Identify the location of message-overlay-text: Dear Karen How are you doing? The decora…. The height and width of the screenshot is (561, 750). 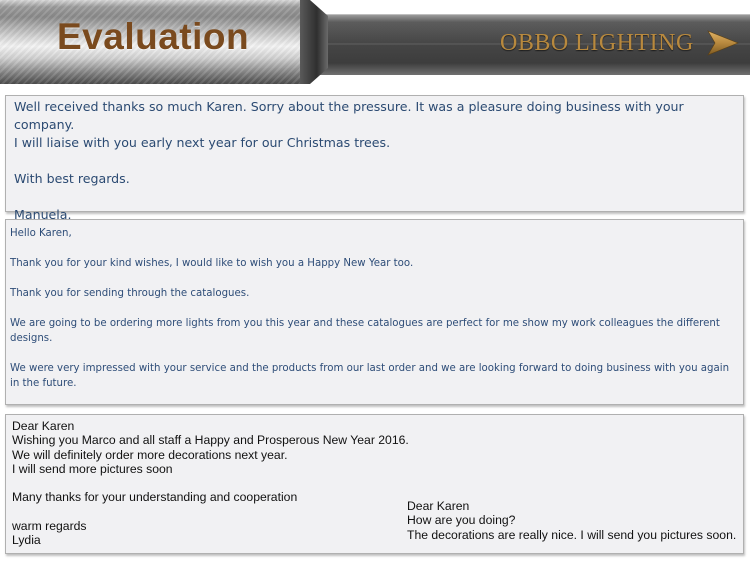
(571, 520).